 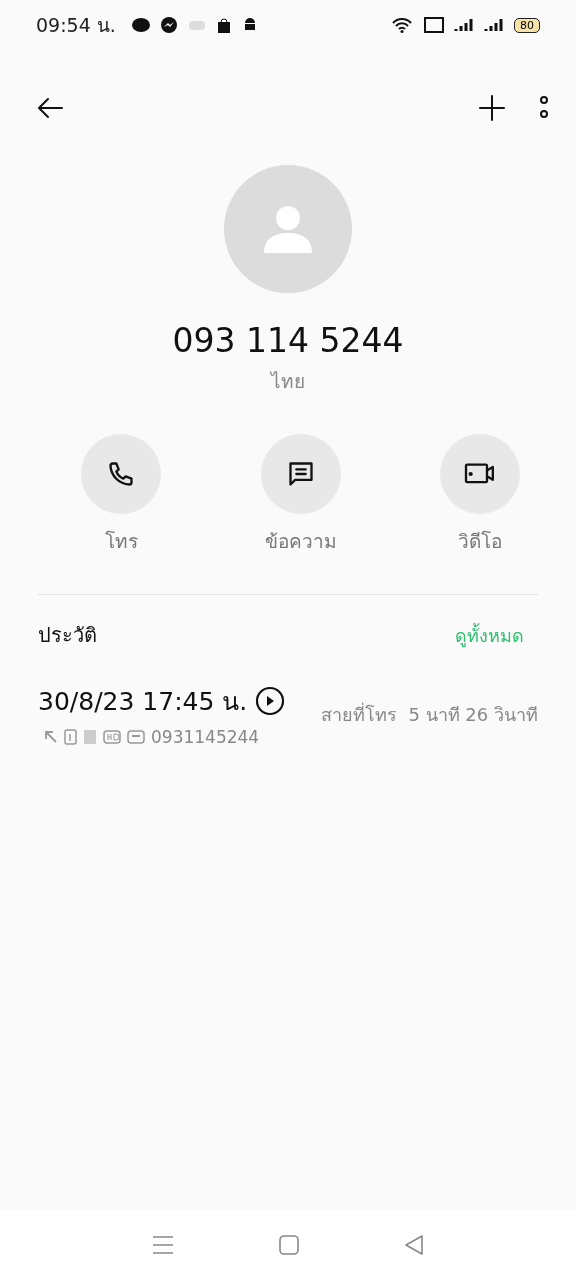 What do you see at coordinates (489, 635) in the screenshot?
I see `see-all-link: ดูทั้งหมด` at bounding box center [489, 635].